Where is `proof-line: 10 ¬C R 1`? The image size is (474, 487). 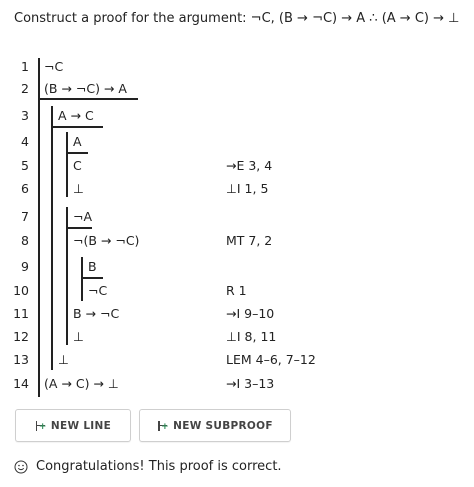
proof-line: 10 ¬C R 1 is located at coordinates (237, 290).